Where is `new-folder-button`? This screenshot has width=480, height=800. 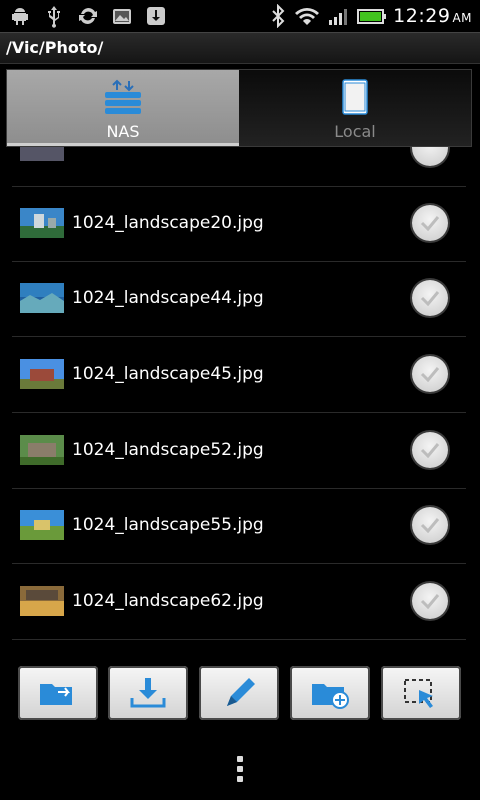 new-folder-button is located at coordinates (330, 693).